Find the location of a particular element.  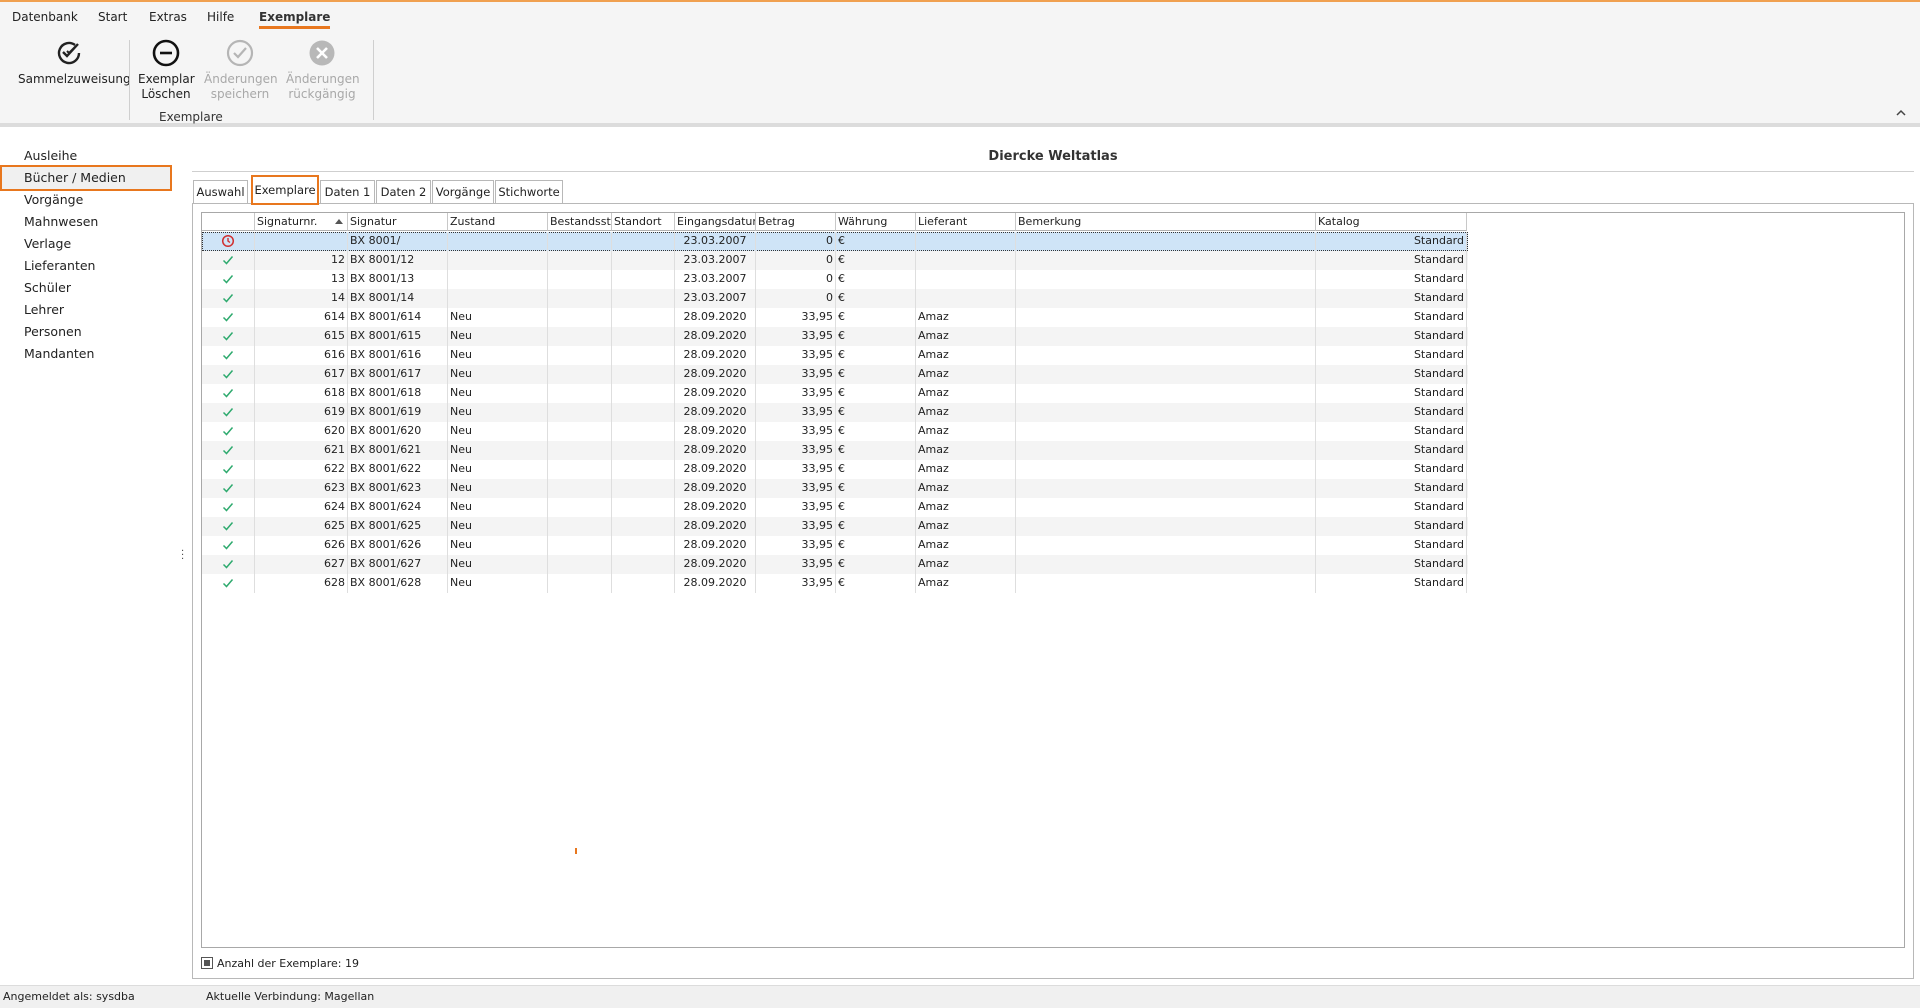

sidebar-item-buecher-medien: Bücher / Medien is located at coordinates (75, 177).